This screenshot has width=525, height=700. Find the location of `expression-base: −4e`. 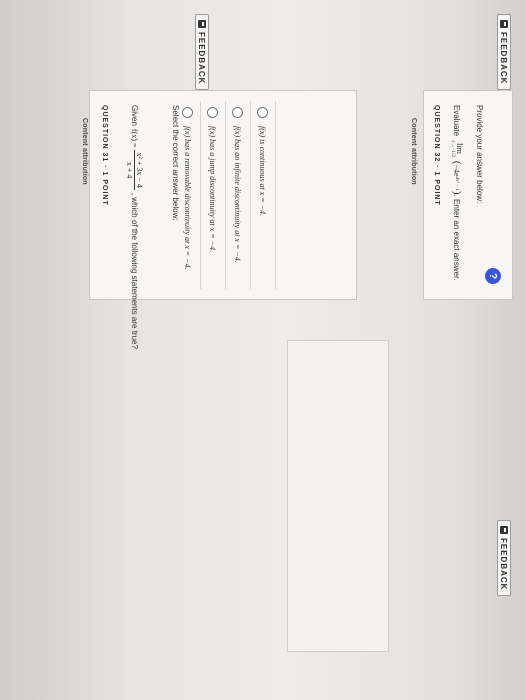

expression-base: −4e is located at coordinates (457, 170).